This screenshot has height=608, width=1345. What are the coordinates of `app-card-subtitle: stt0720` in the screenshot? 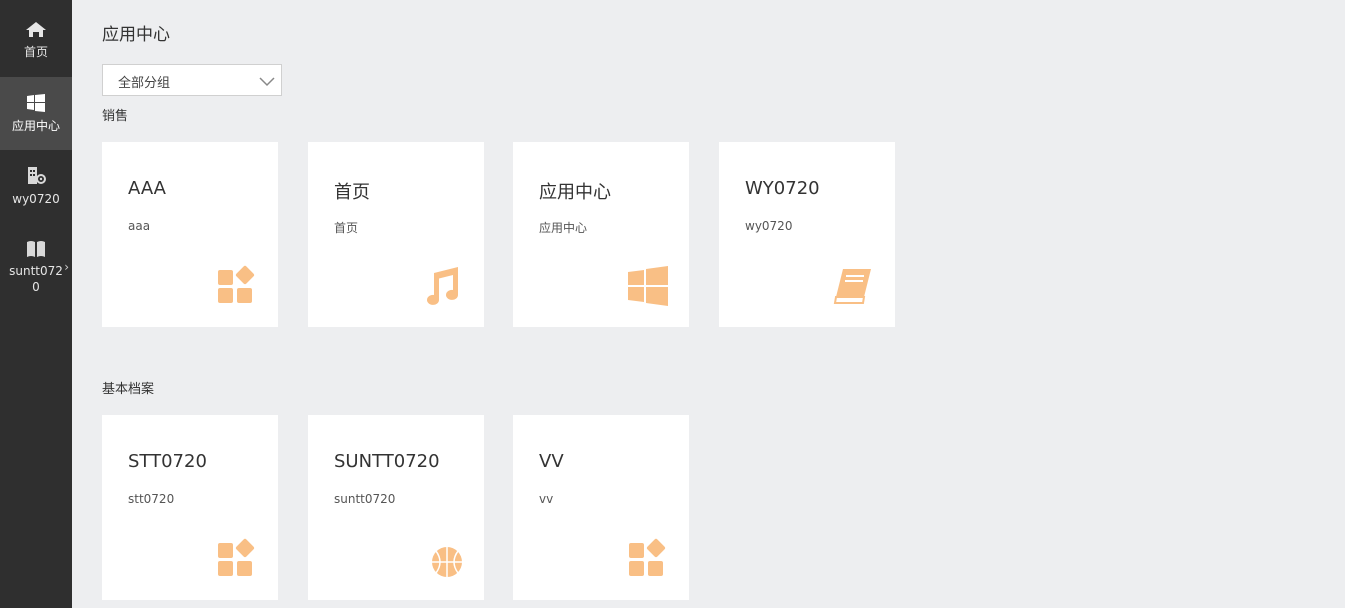 It's located at (151, 499).